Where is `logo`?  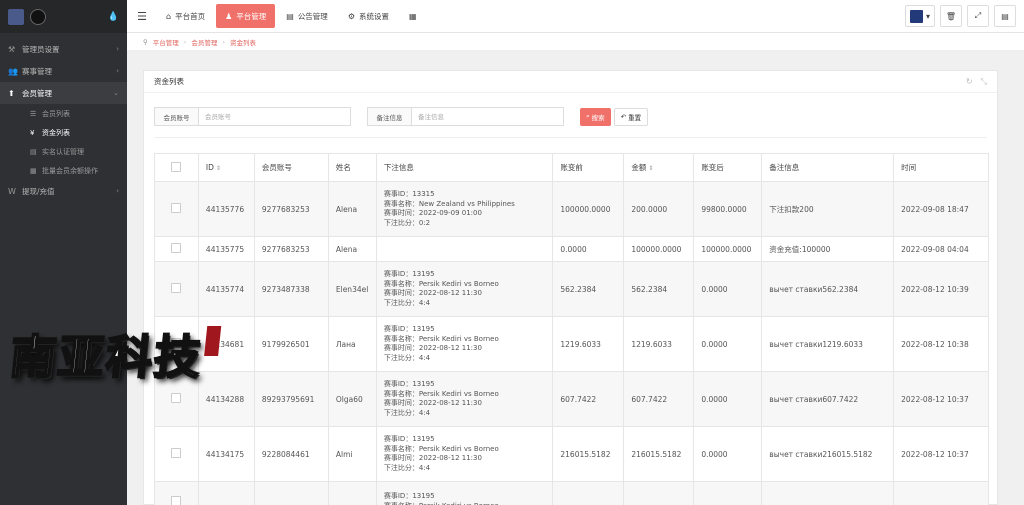
logo is located at coordinates (16, 16).